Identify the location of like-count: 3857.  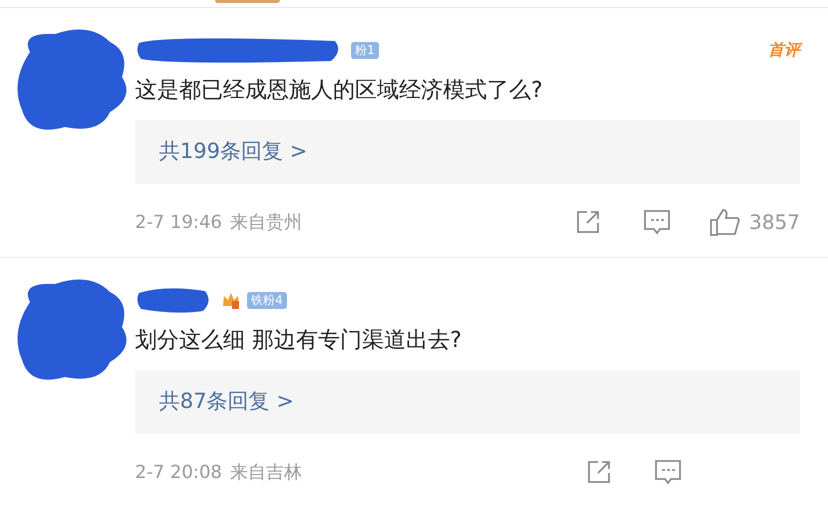
(774, 222).